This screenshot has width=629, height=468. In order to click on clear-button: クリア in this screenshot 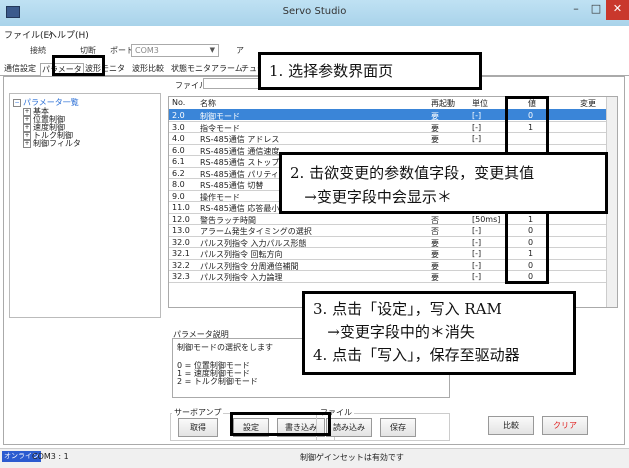, I will do `click(565, 425)`.